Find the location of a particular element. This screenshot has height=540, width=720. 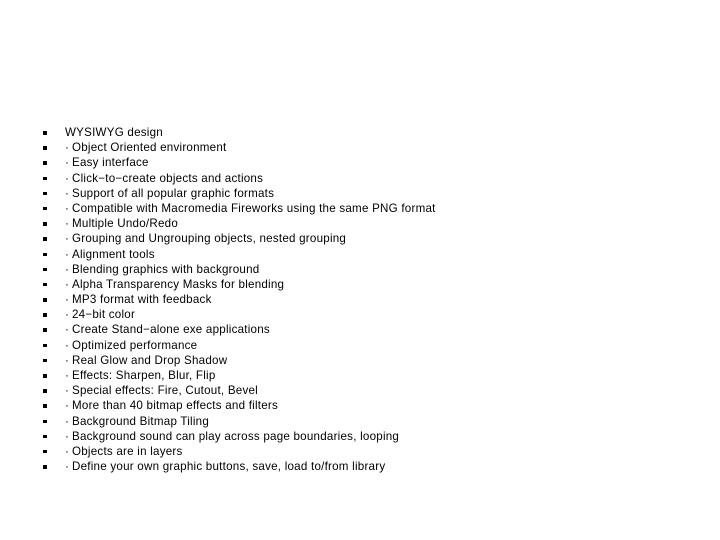

list-item: · Real Glow and Drop Shadow is located at coordinates (360, 360).